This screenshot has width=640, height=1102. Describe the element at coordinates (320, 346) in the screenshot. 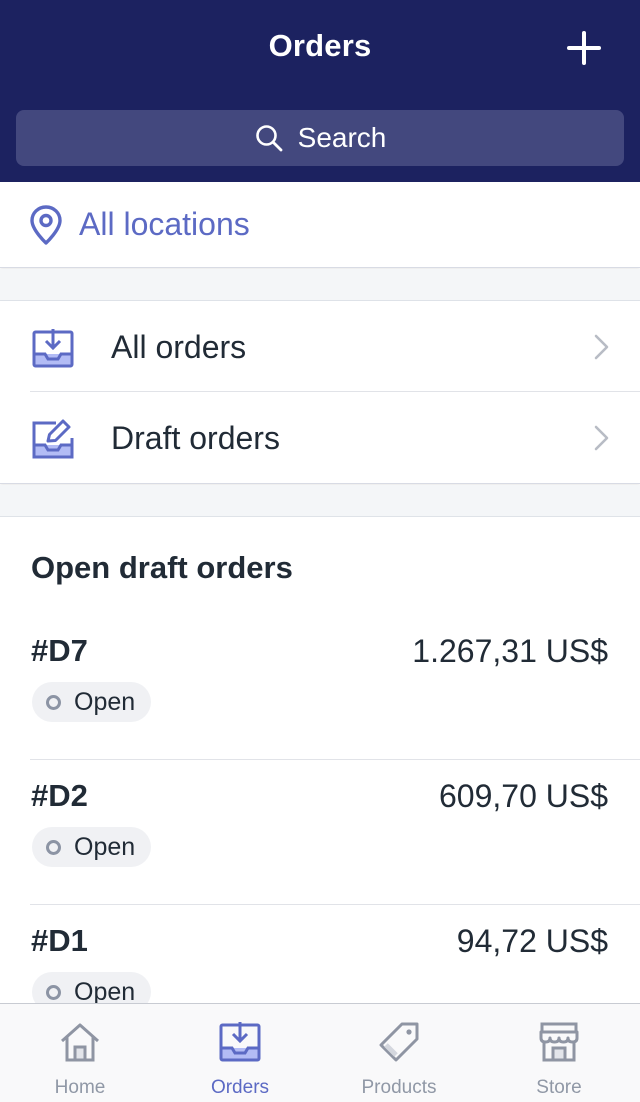

I see `menu-item-all-orders: All orders` at that location.